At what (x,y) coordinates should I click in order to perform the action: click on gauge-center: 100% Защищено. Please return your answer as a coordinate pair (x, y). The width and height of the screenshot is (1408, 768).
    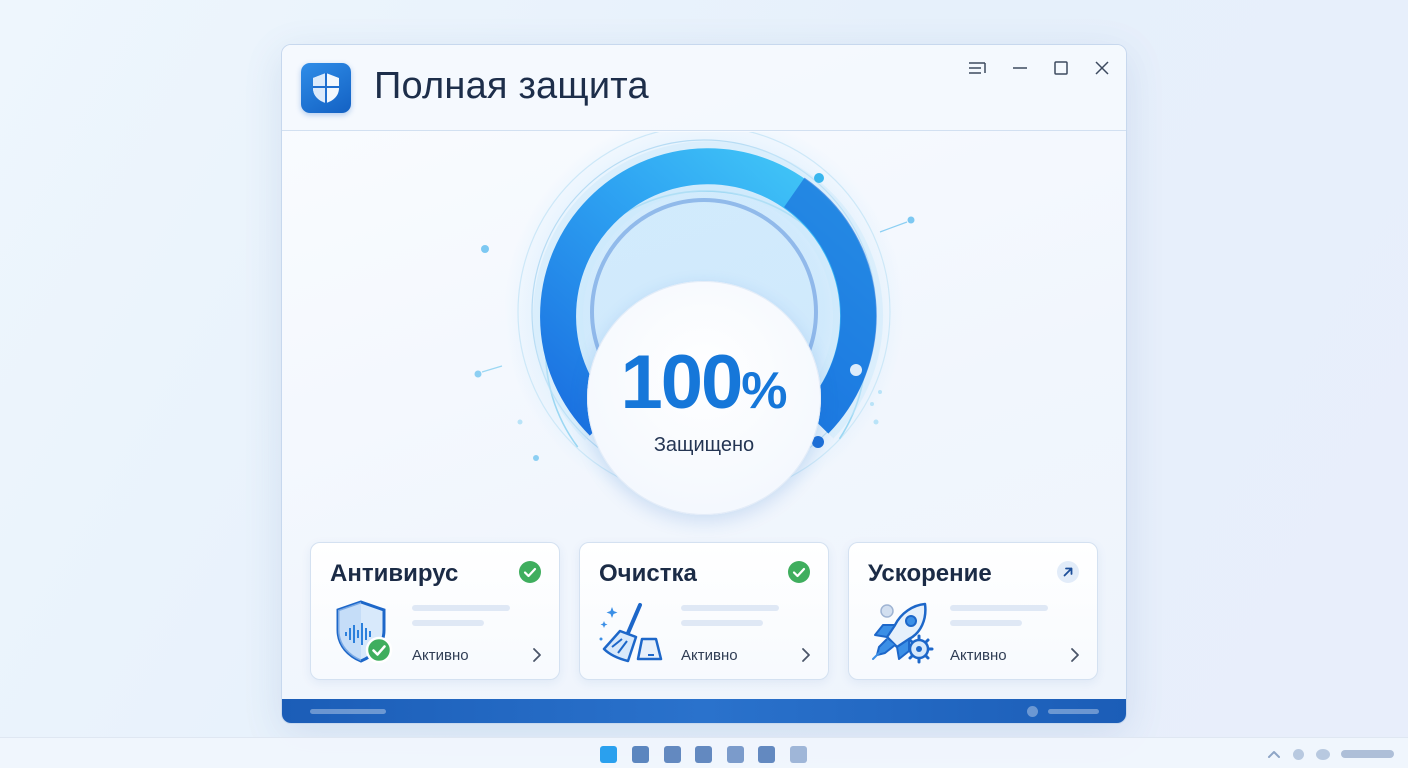
    Looking at the image, I should click on (704, 398).